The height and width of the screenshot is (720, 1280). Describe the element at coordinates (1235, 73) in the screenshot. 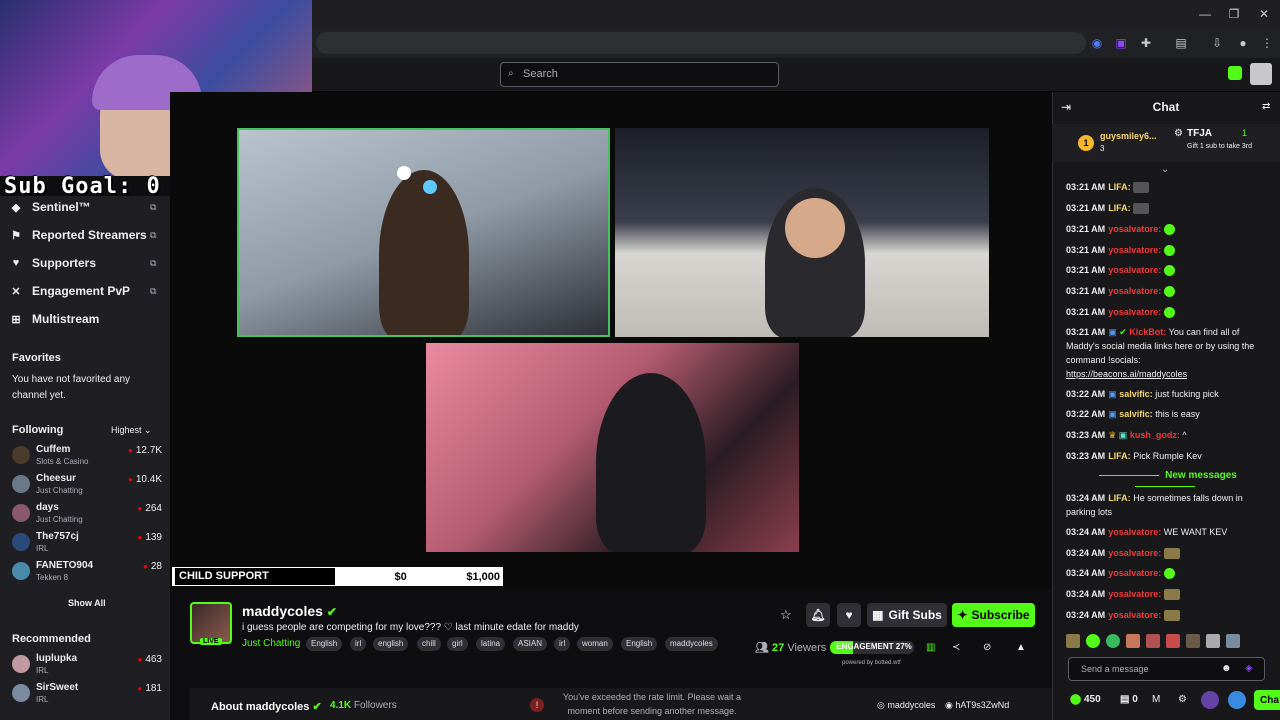

I see `kick-logo-icon` at that location.